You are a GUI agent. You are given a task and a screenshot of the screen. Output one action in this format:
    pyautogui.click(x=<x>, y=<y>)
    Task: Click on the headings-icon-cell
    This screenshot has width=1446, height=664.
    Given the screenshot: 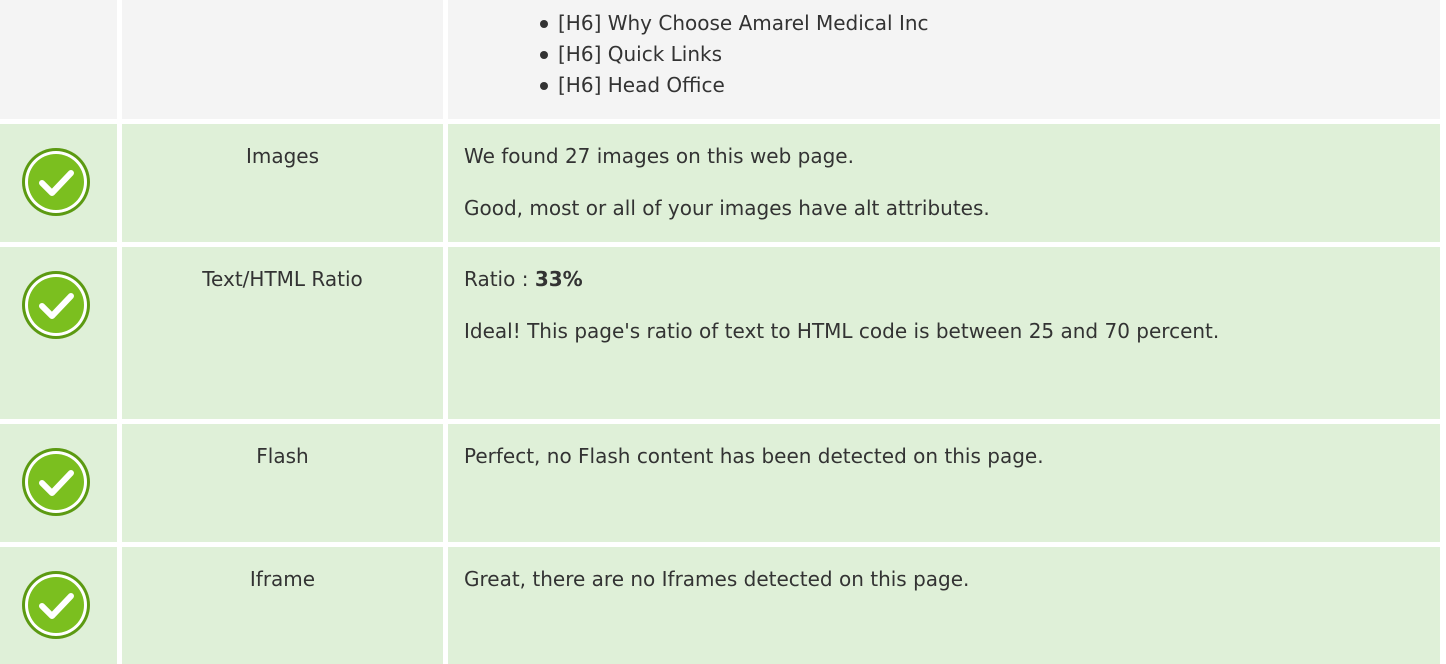 What is the action you would take?
    pyautogui.click(x=58, y=59)
    